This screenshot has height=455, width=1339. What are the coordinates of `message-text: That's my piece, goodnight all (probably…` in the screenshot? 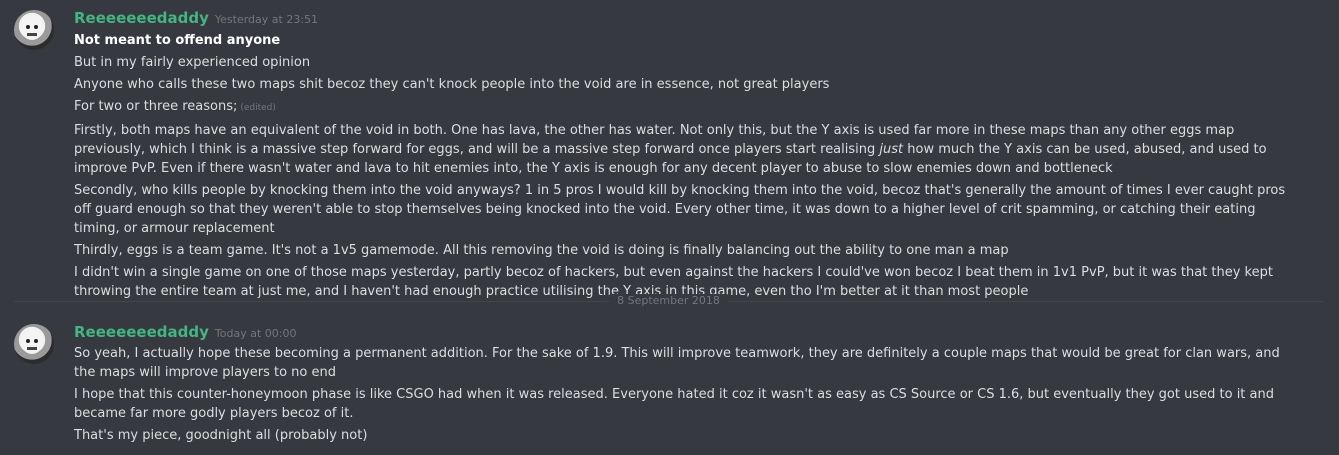 It's located at (221, 435).